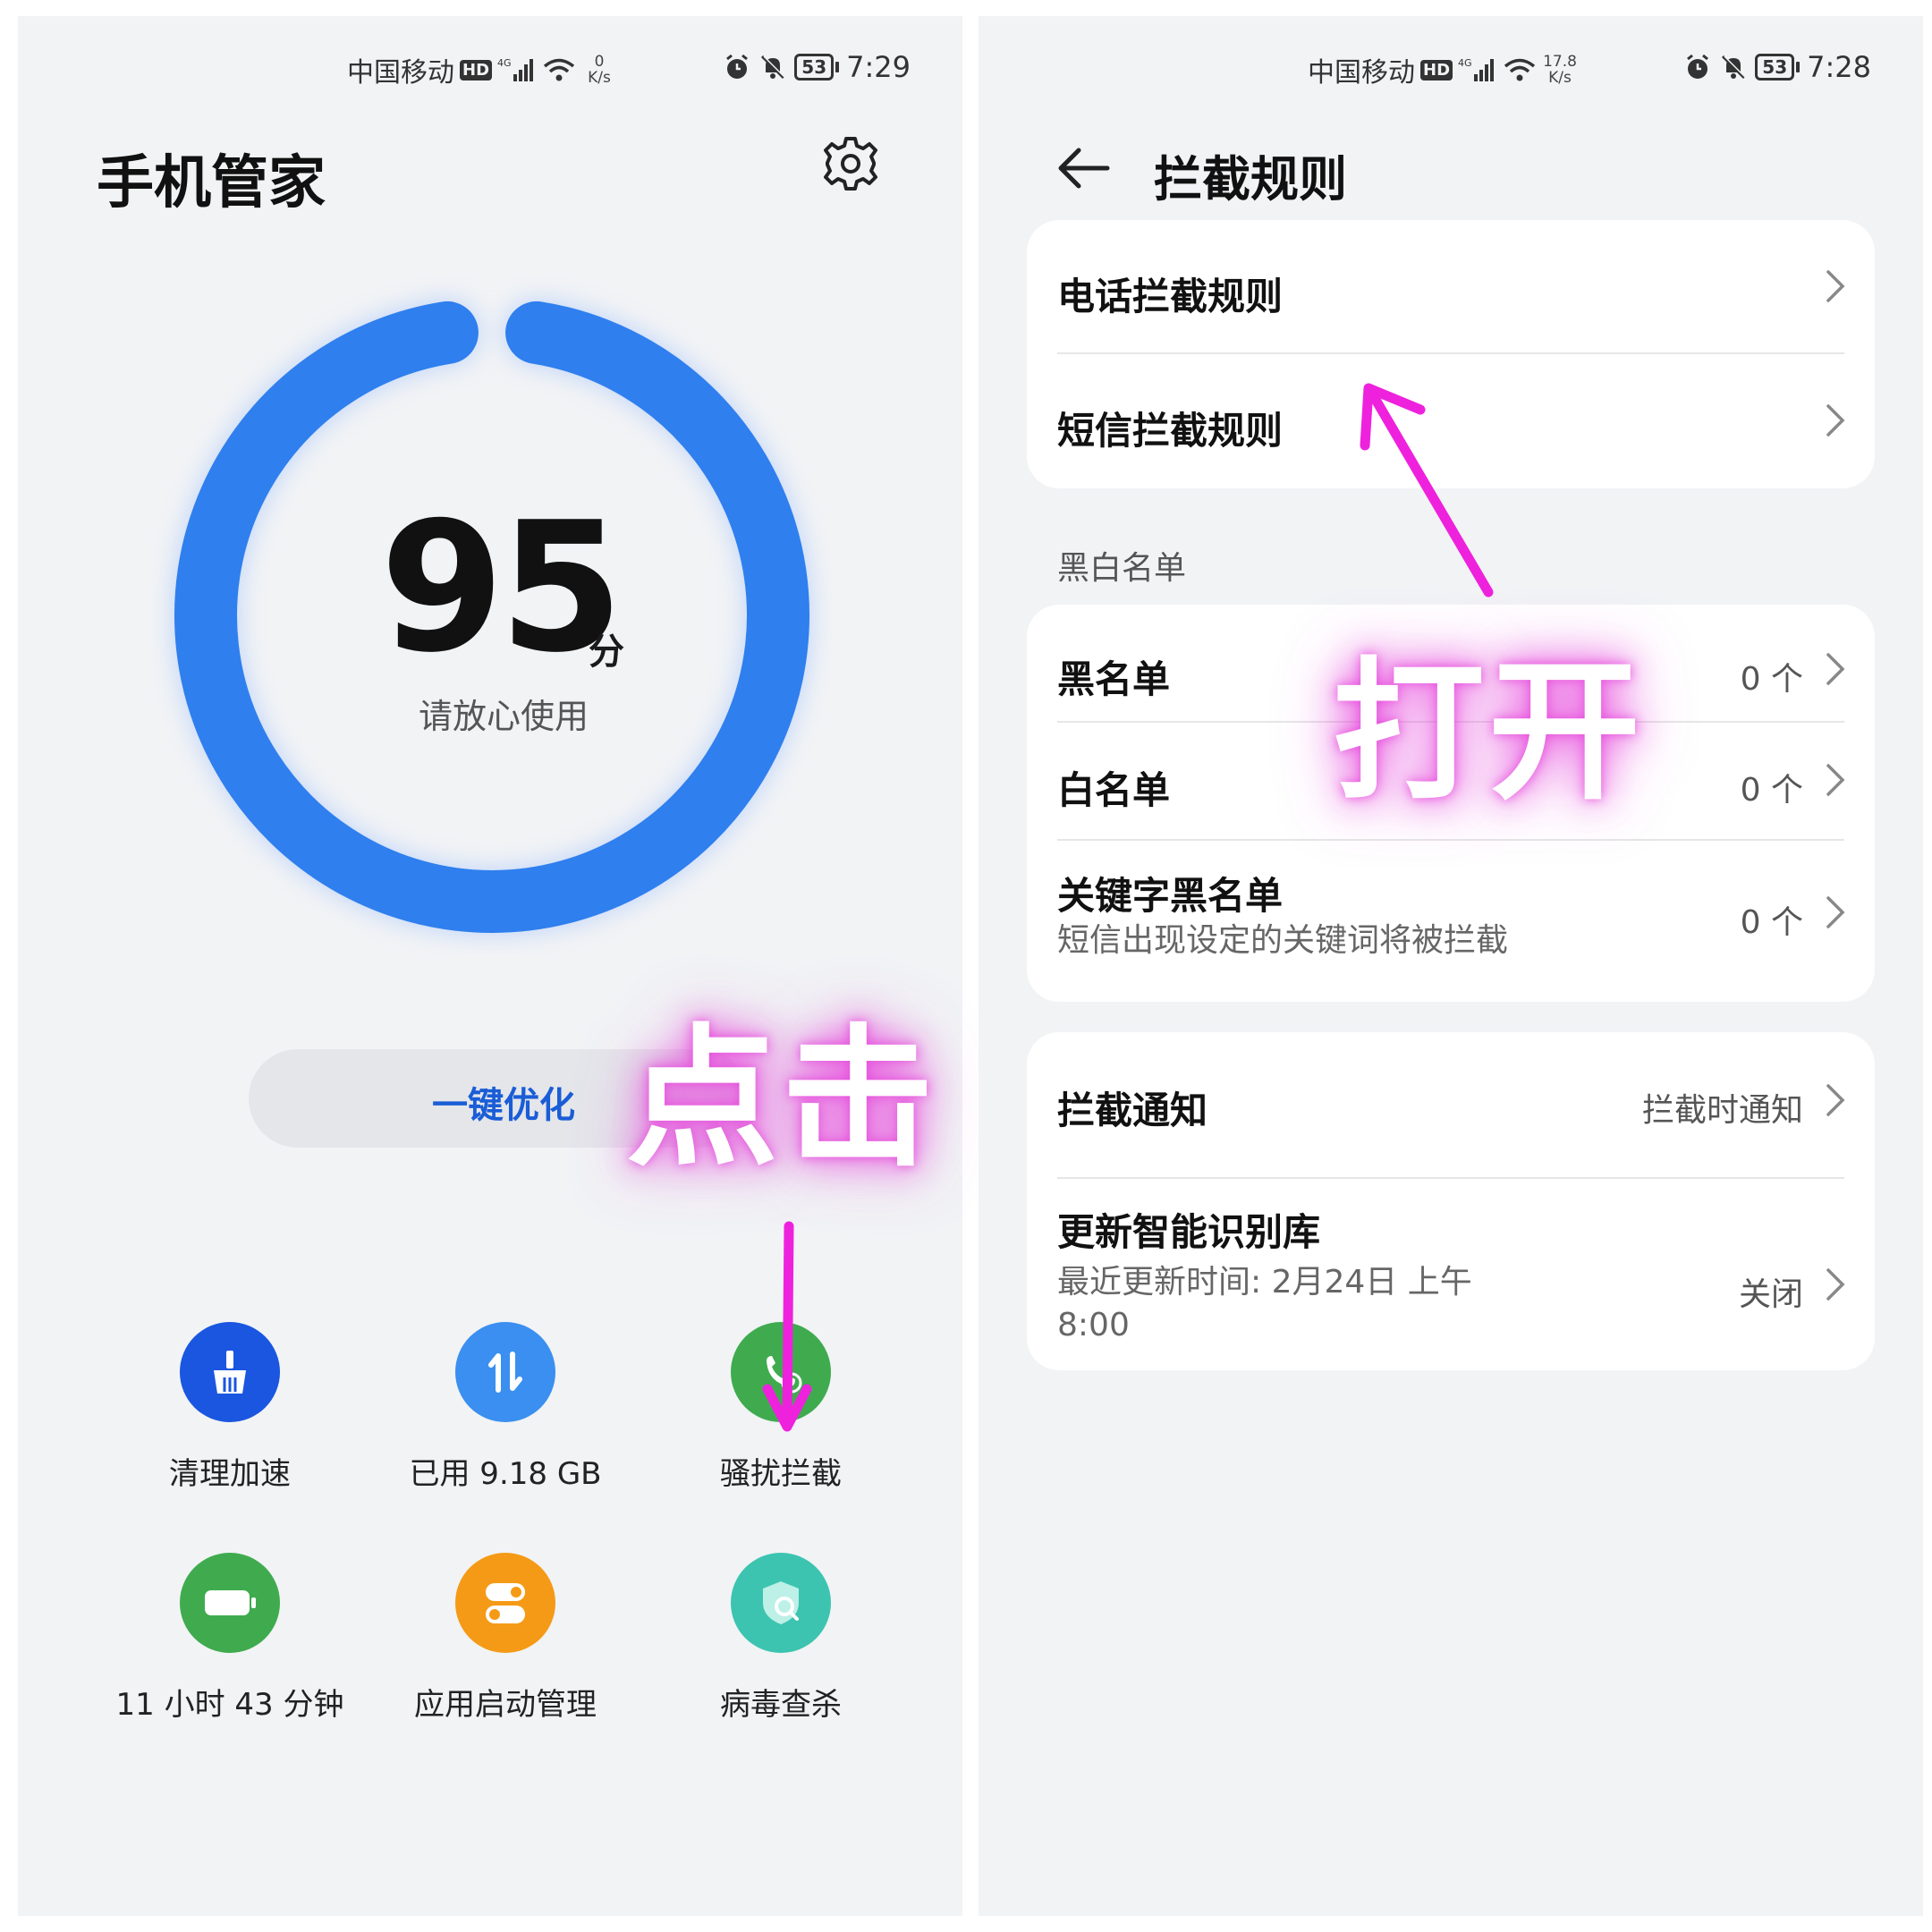  What do you see at coordinates (1722, 1110) in the screenshot?
I see `row-value: 拦截时通知` at bounding box center [1722, 1110].